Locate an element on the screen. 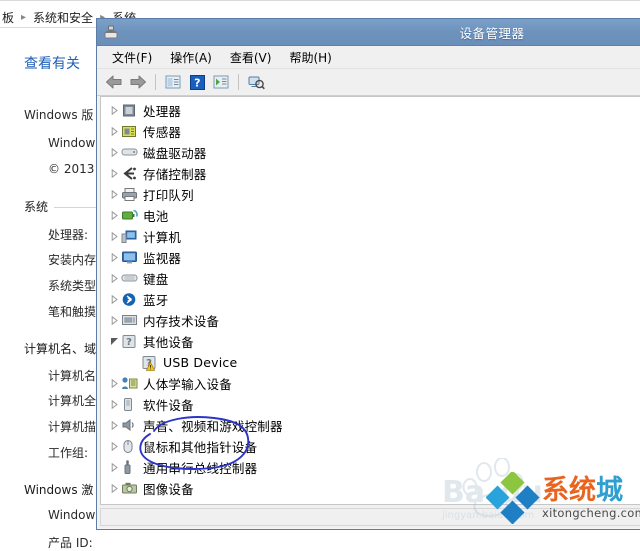 The width and height of the screenshot is (640, 551). device-manager-titlebar: 设备管理器 is located at coordinates (368, 32).